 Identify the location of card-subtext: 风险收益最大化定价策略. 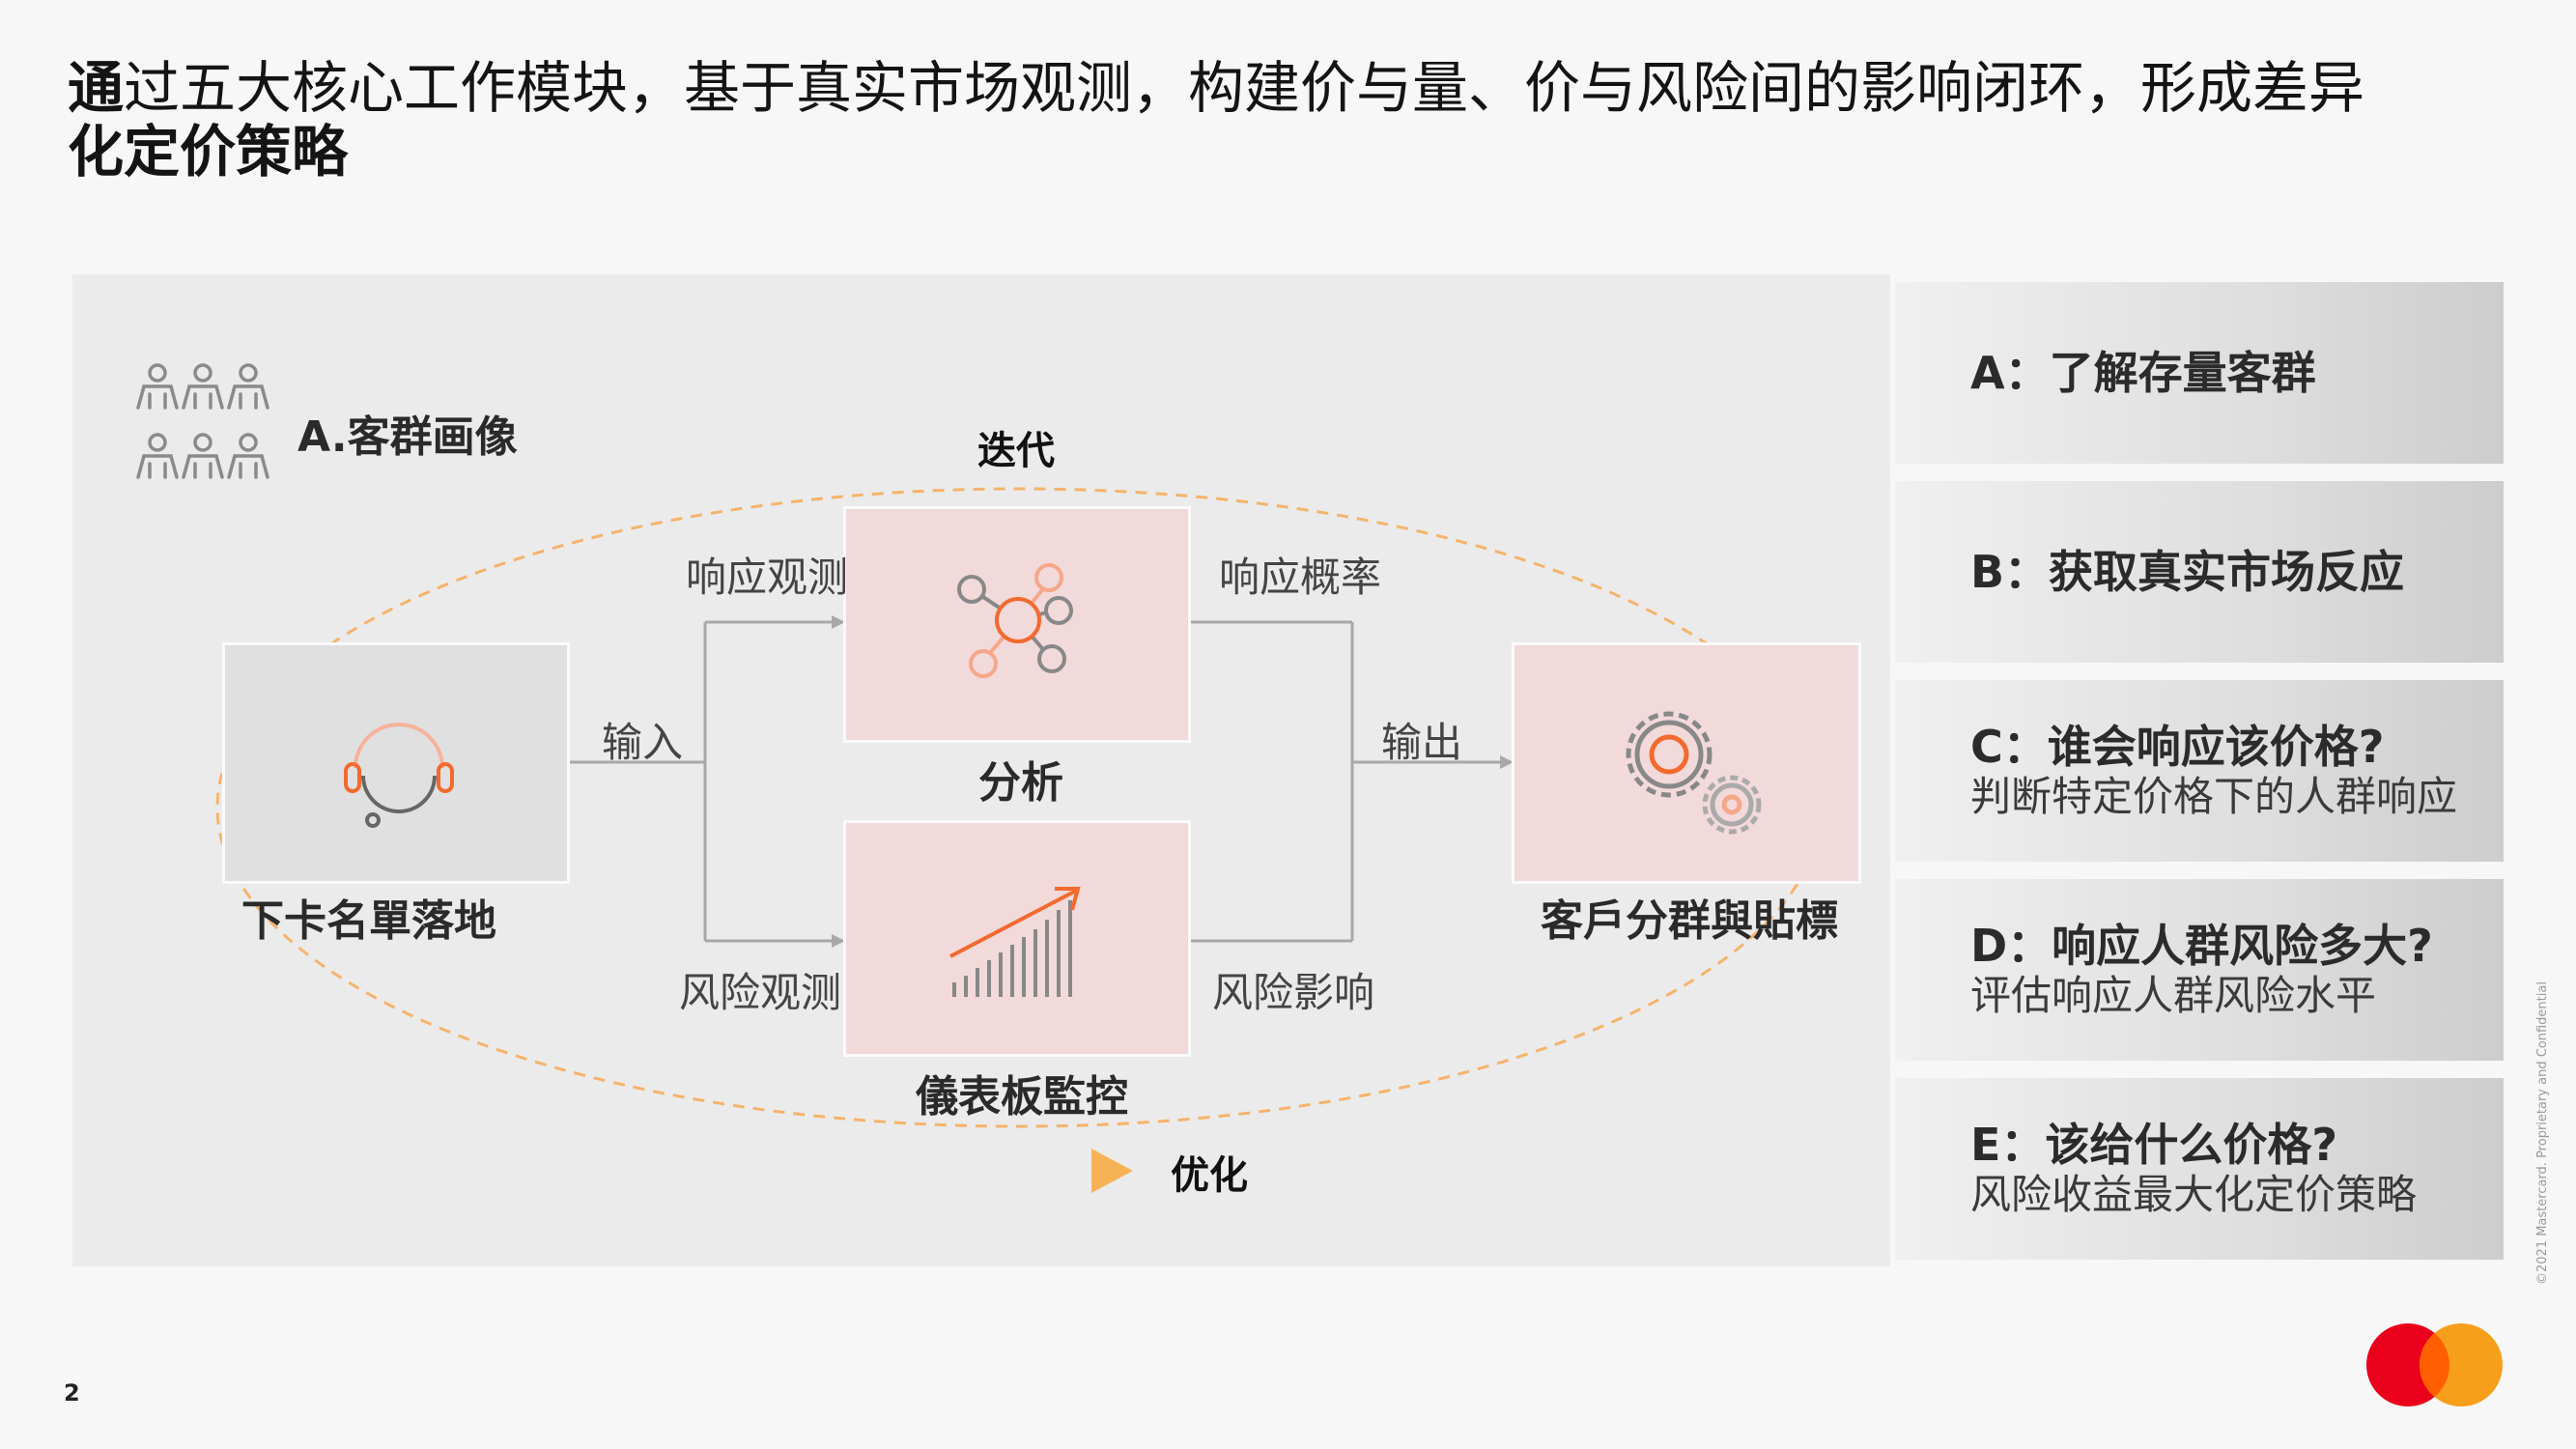
(2194, 1194).